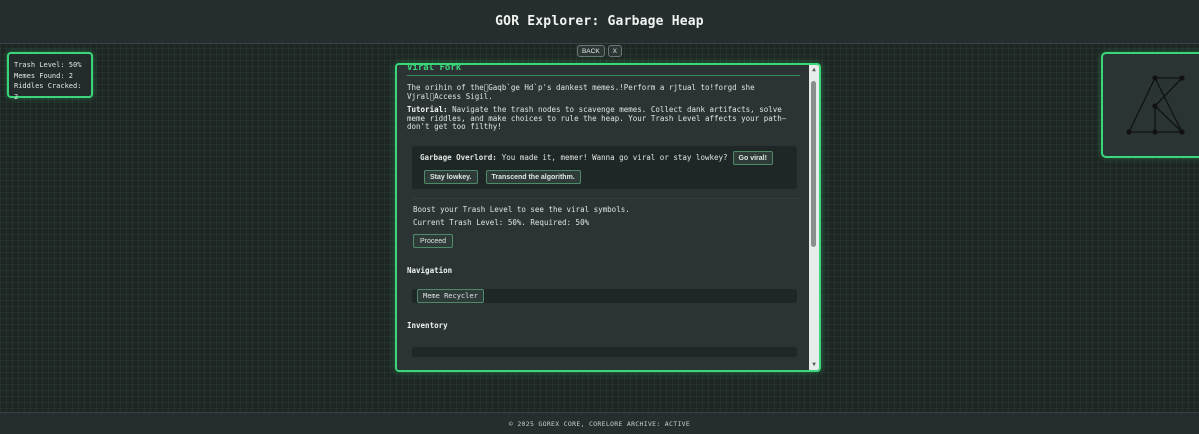  What do you see at coordinates (814, 70) in the screenshot?
I see `scroll-up-icon: ▲` at bounding box center [814, 70].